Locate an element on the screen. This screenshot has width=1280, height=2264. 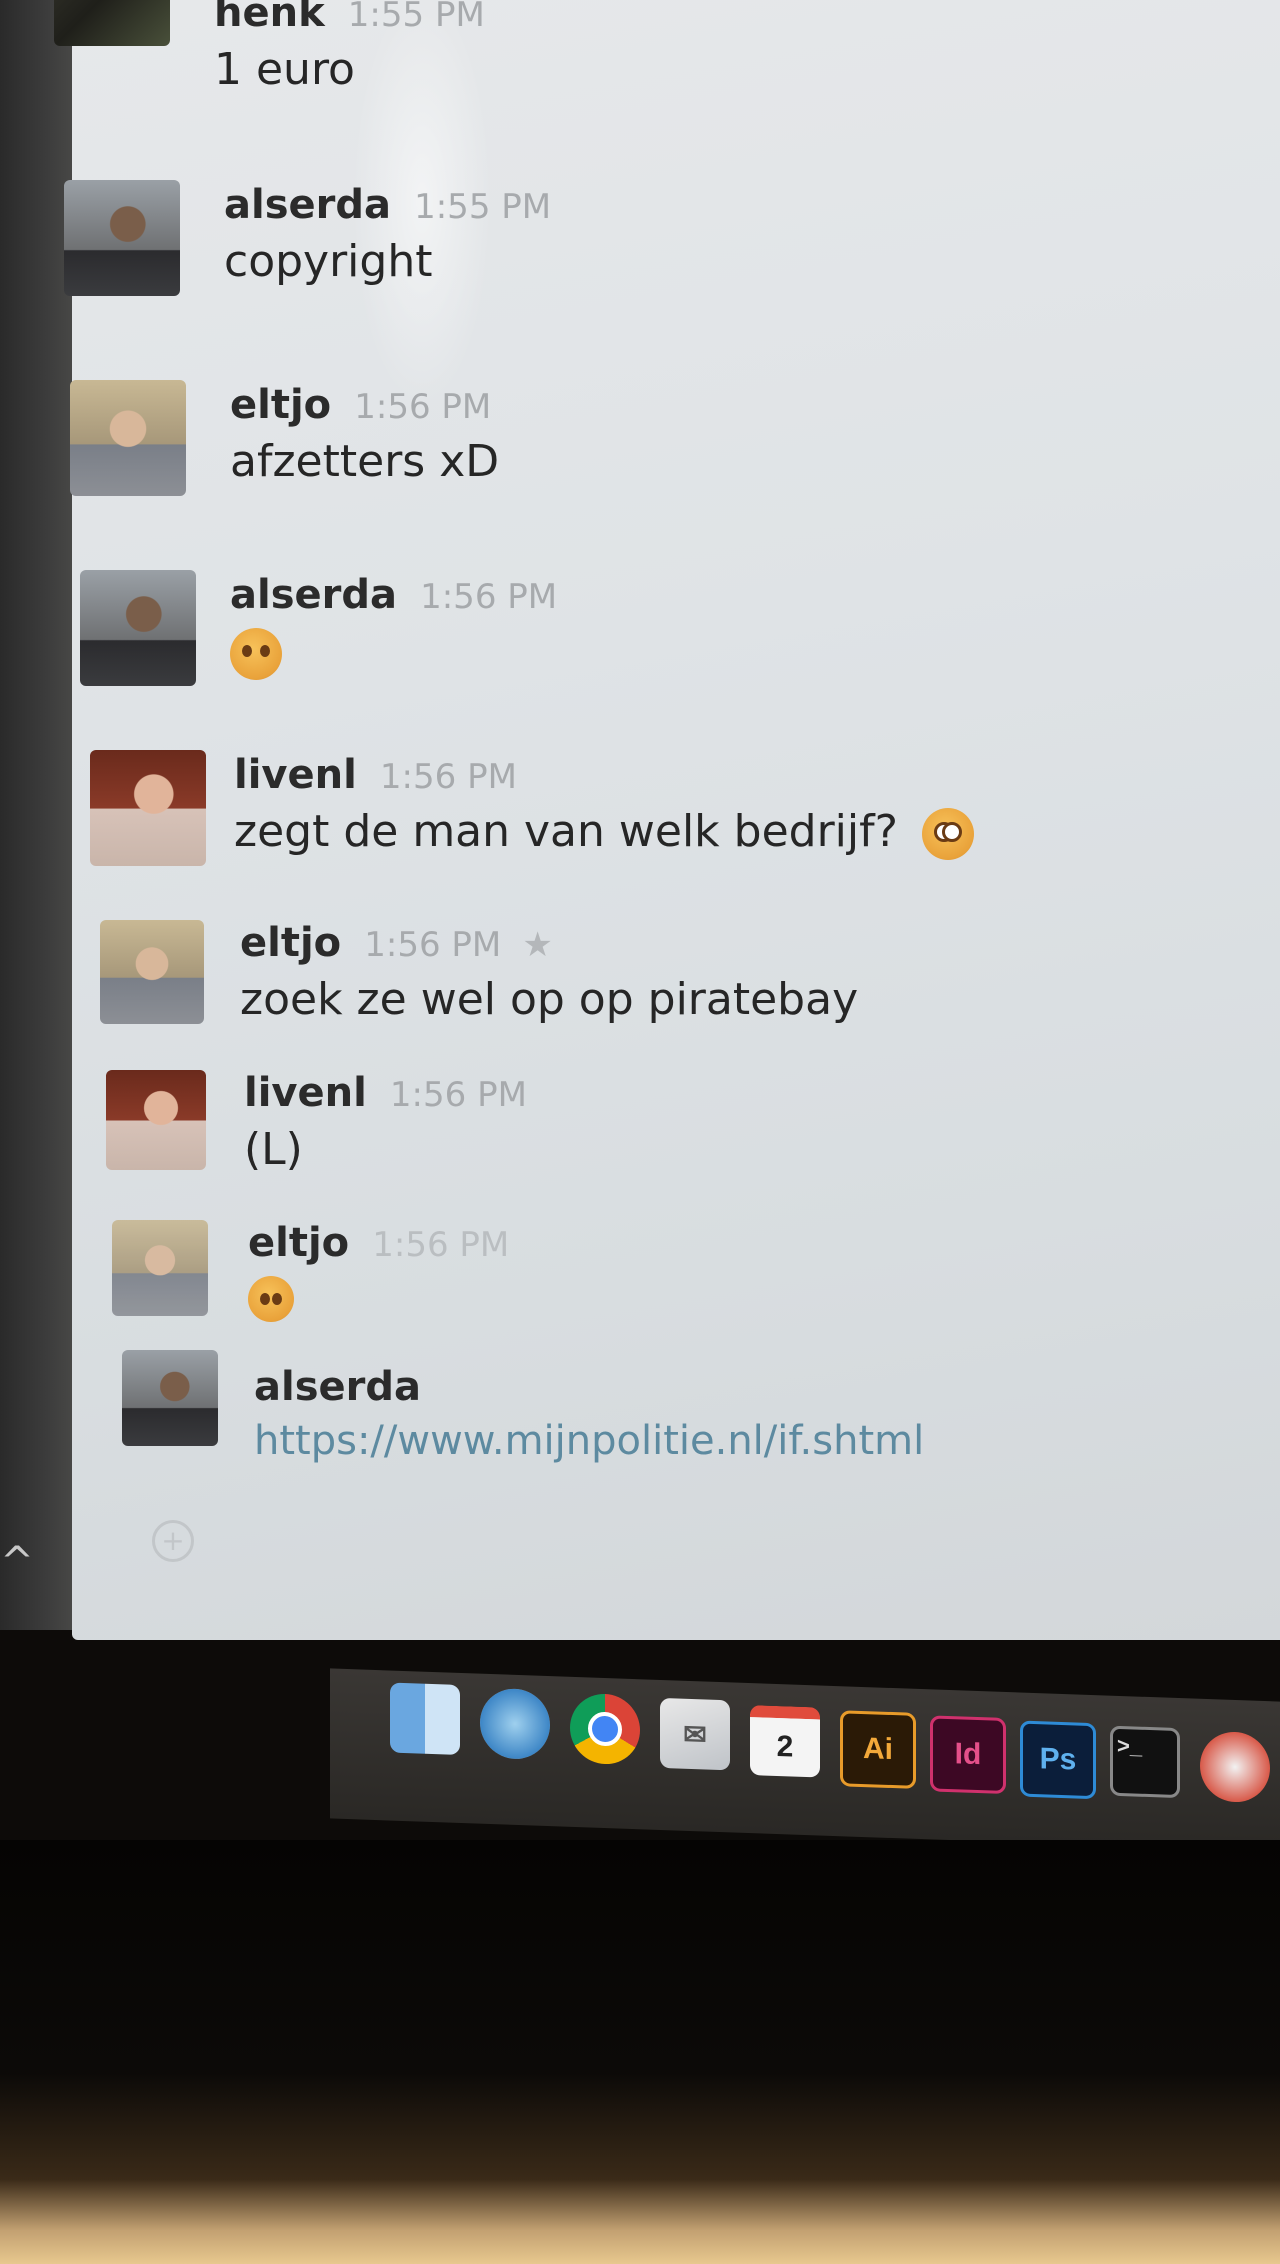
message-author: henk is located at coordinates (269, 18).